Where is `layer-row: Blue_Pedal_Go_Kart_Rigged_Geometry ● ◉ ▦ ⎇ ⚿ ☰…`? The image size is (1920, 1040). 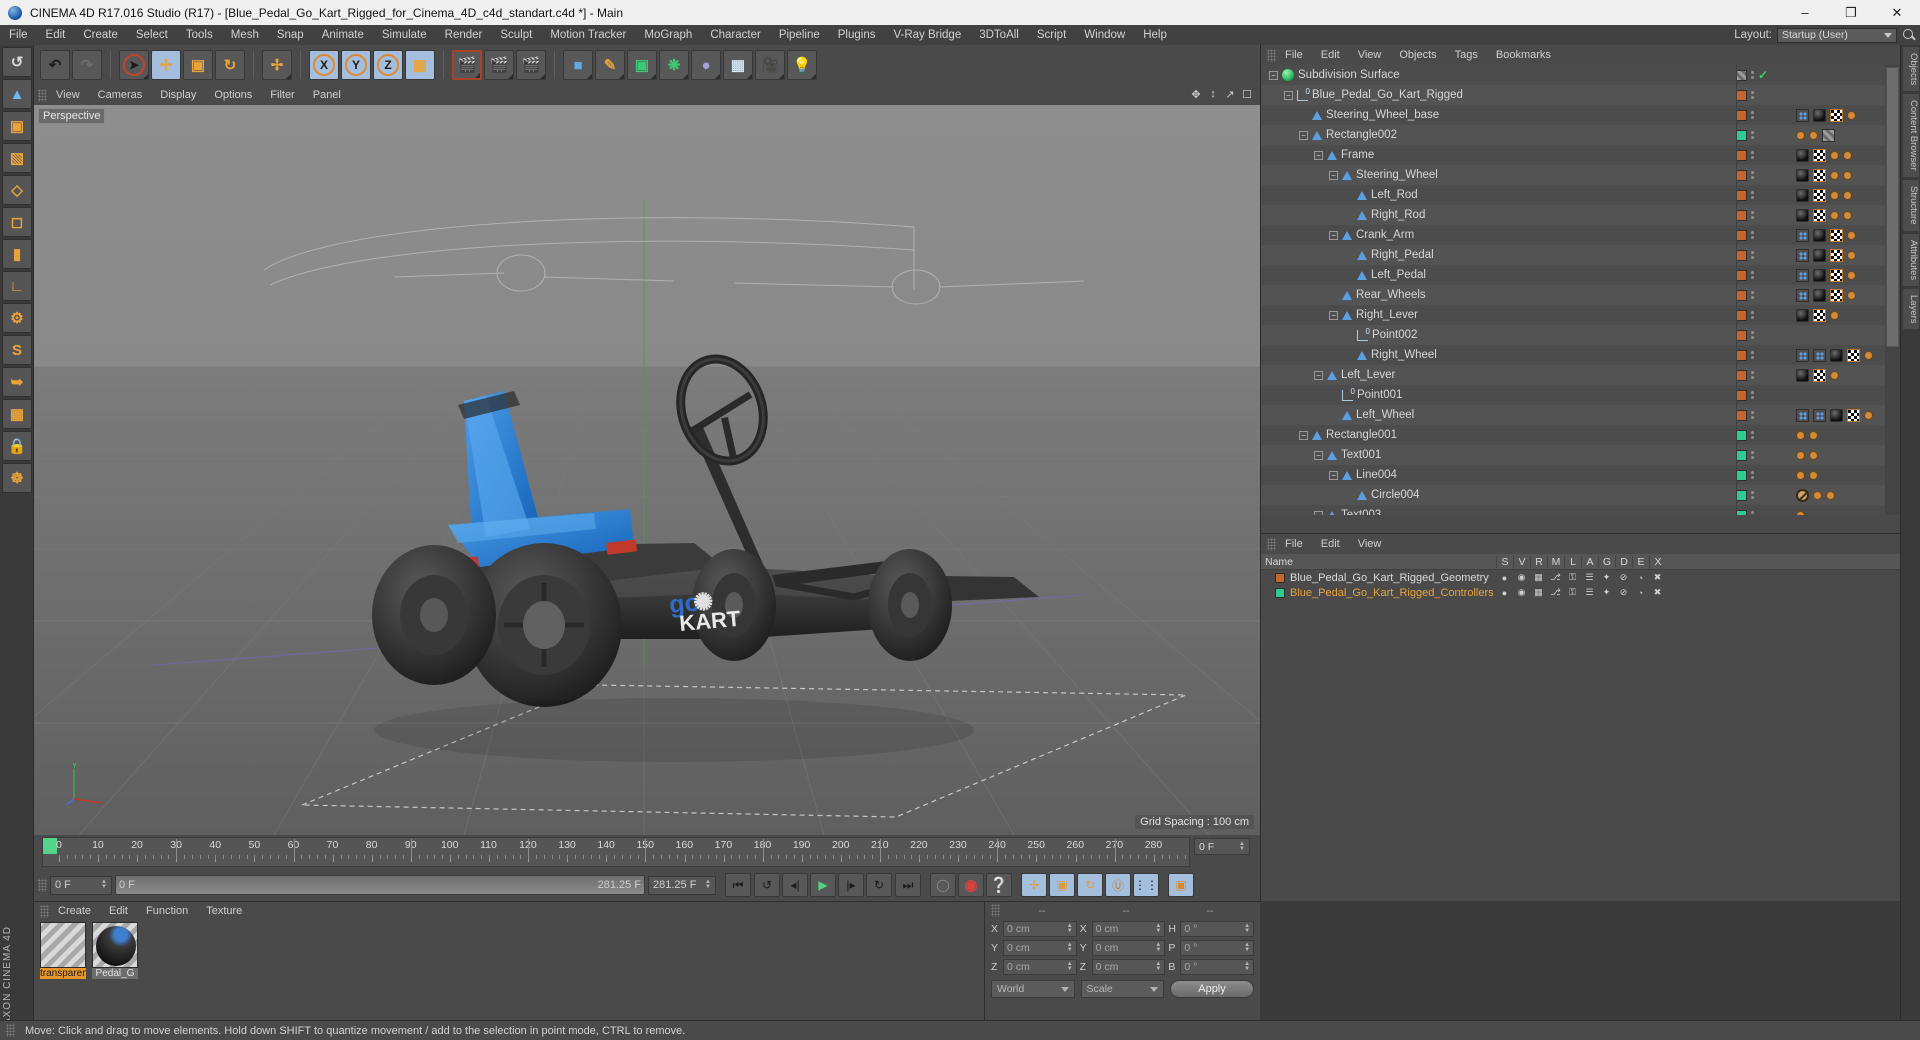 layer-row: Blue_Pedal_Go_Kart_Rigged_Geometry ● ◉ ▦ ⎇ ⚿ ☰… is located at coordinates (1580, 577).